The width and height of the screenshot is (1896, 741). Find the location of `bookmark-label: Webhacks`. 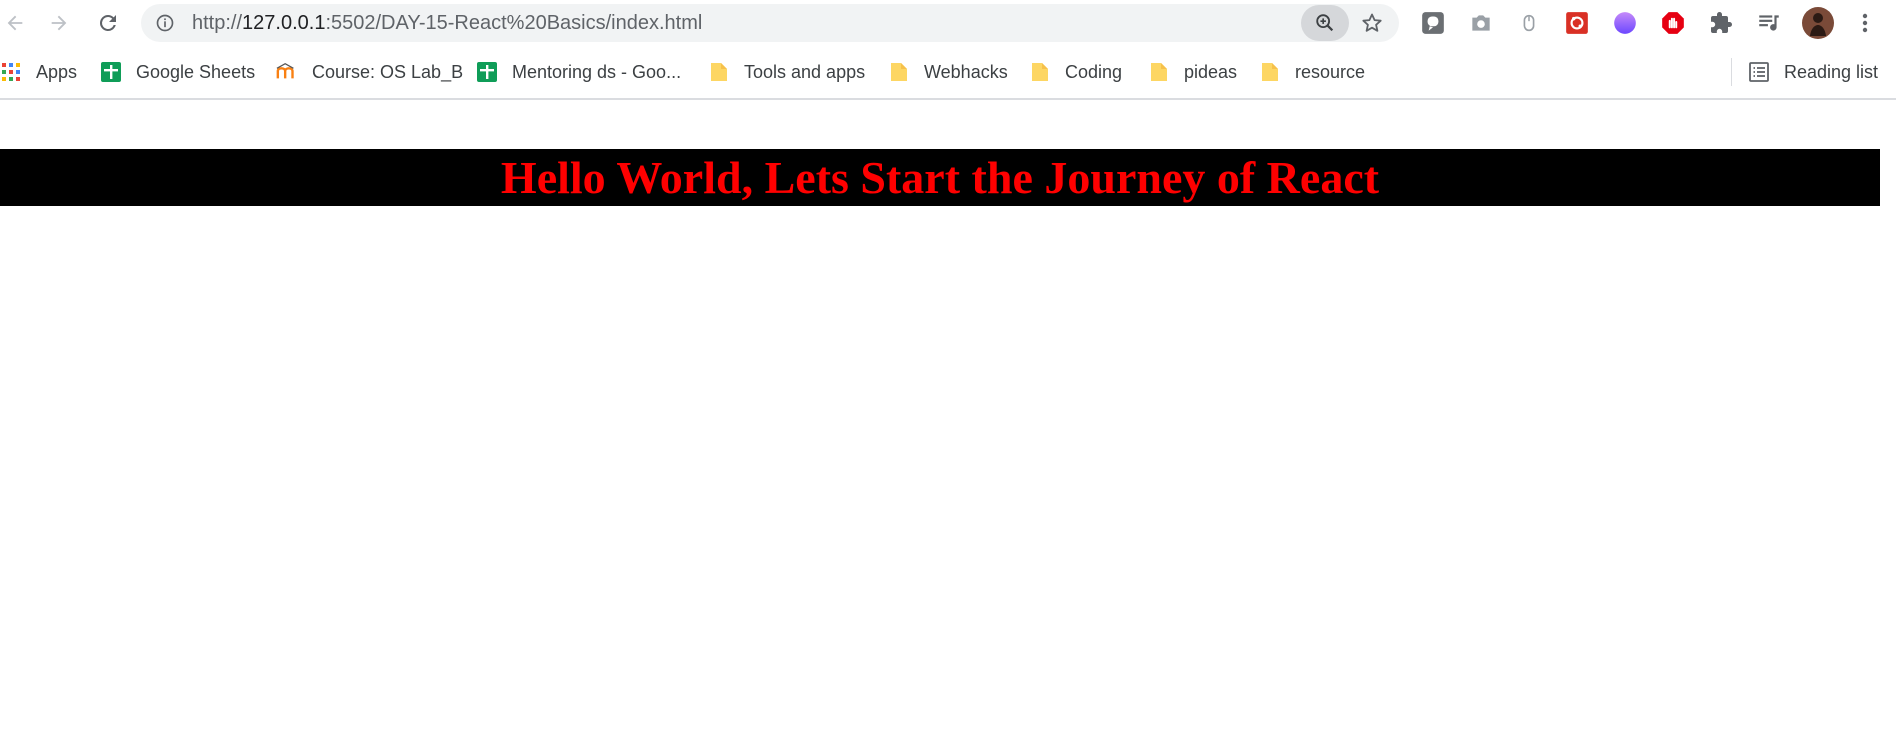

bookmark-label: Webhacks is located at coordinates (966, 71).